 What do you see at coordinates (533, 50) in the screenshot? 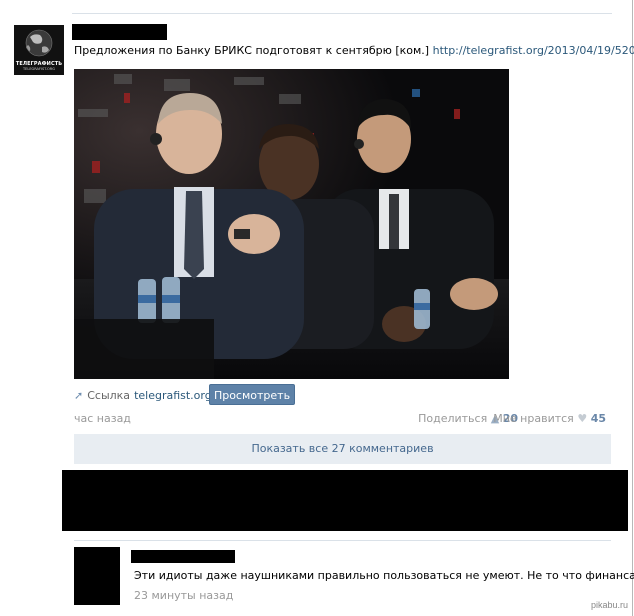
I see `post-url-link: http://telegrafist.org/2013/04/19/52089/` at bounding box center [533, 50].